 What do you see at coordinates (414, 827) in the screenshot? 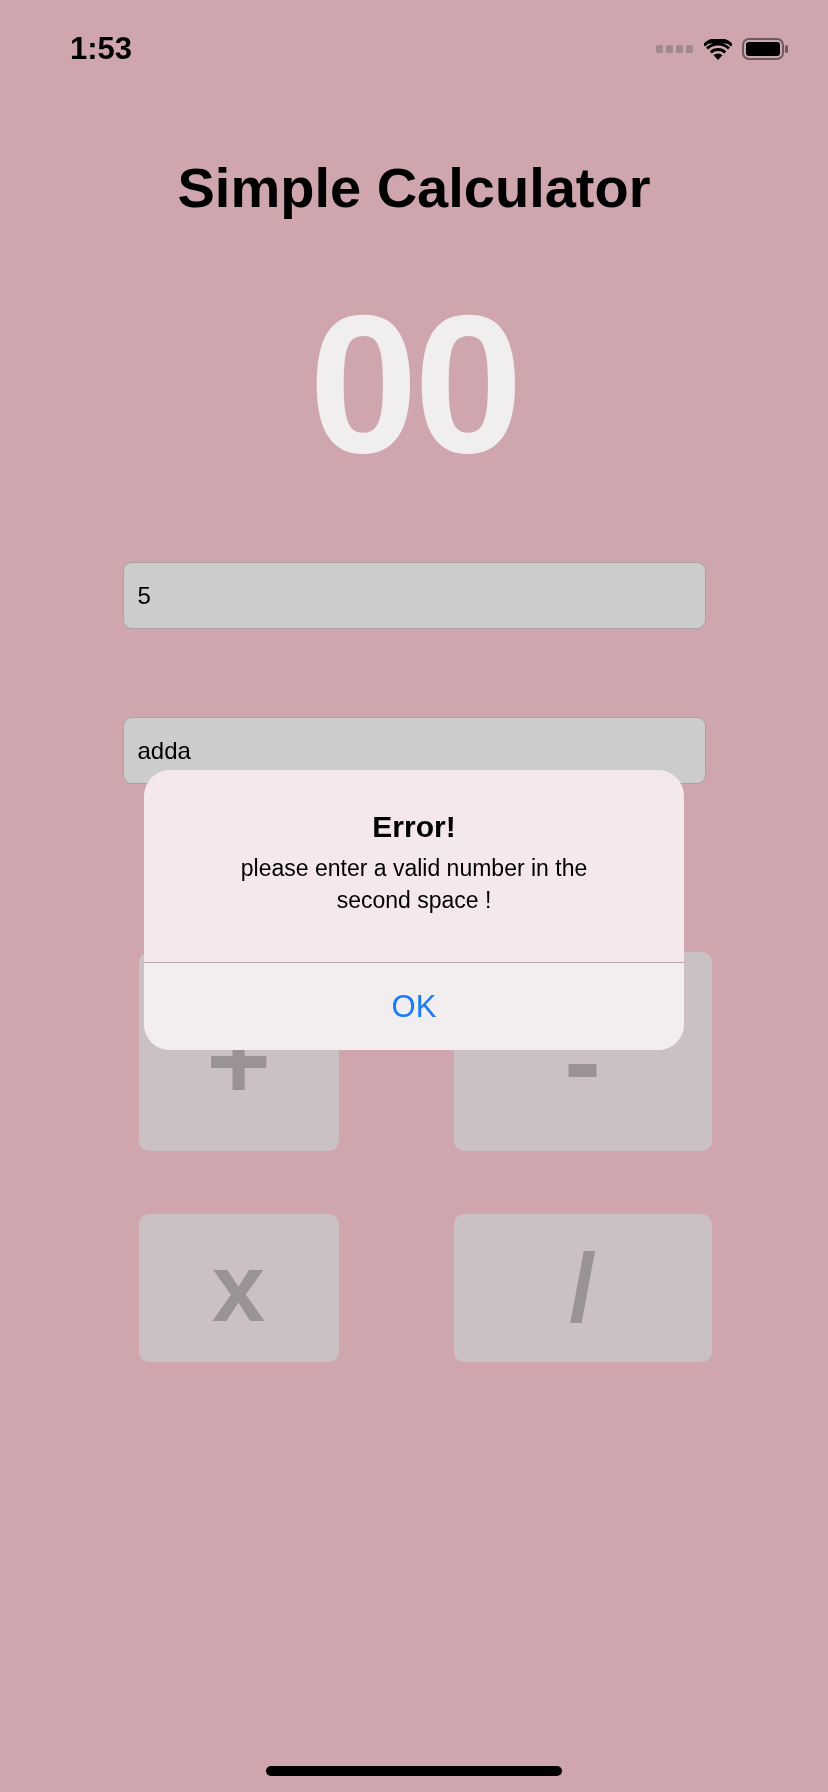
I see `alert-title: Error!` at bounding box center [414, 827].